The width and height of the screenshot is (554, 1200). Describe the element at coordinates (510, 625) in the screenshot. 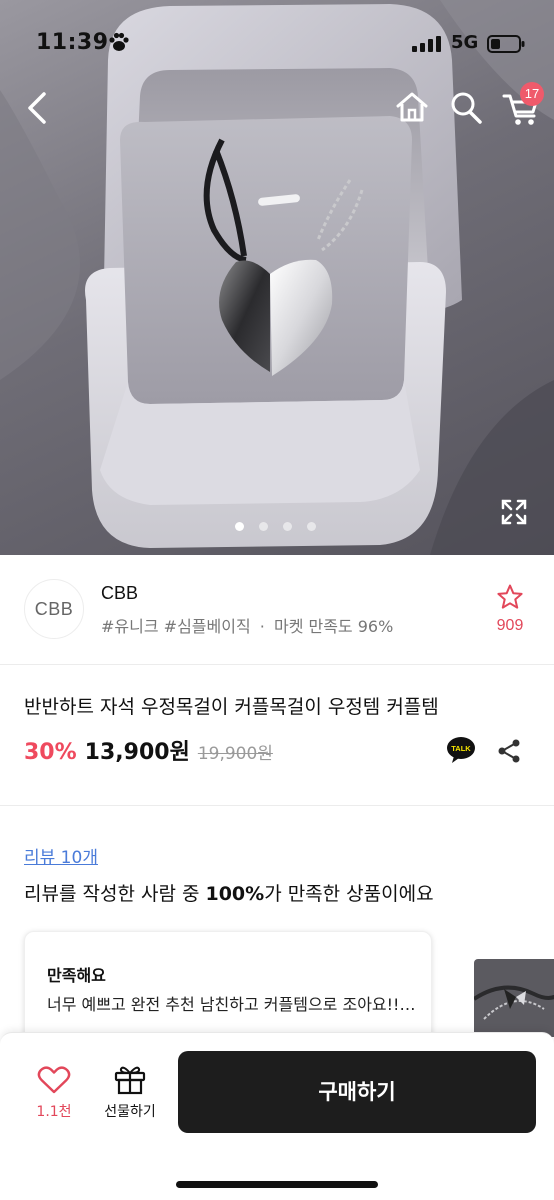

I see `store-favorite-count: 909` at that location.